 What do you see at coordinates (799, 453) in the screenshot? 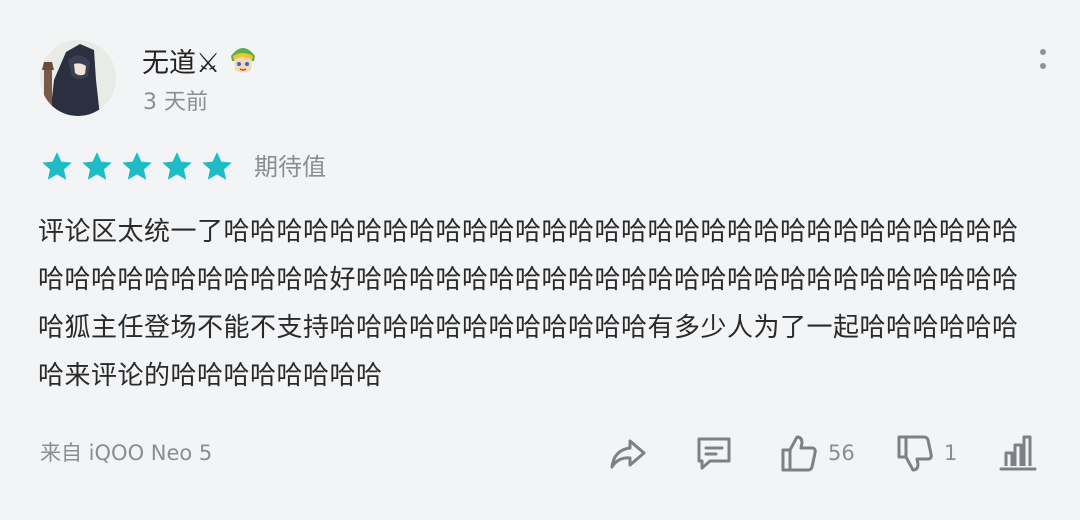
I see `thumbs-up-icon` at bounding box center [799, 453].